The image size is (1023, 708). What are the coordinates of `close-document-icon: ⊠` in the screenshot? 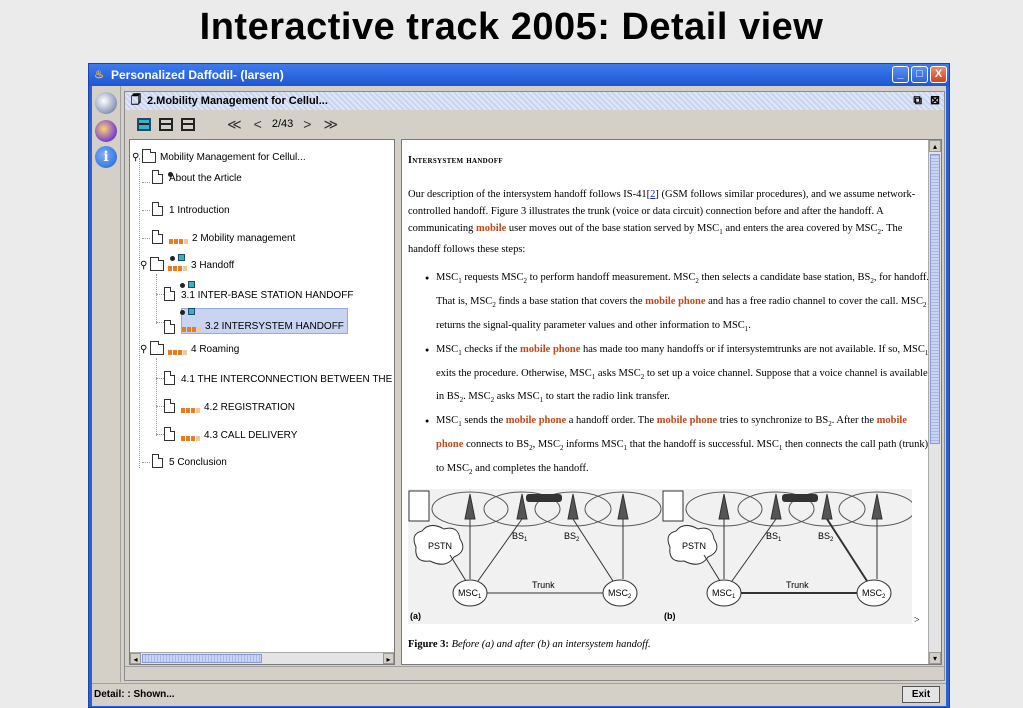 It's located at (935, 100).